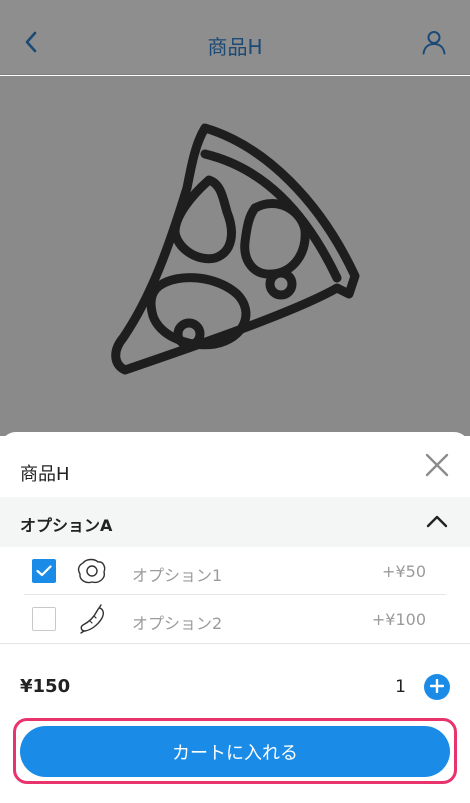 Image resolution: width=470 pixels, height=803 pixels. I want to click on option-item: オプション2 +¥100, so click(235, 619).